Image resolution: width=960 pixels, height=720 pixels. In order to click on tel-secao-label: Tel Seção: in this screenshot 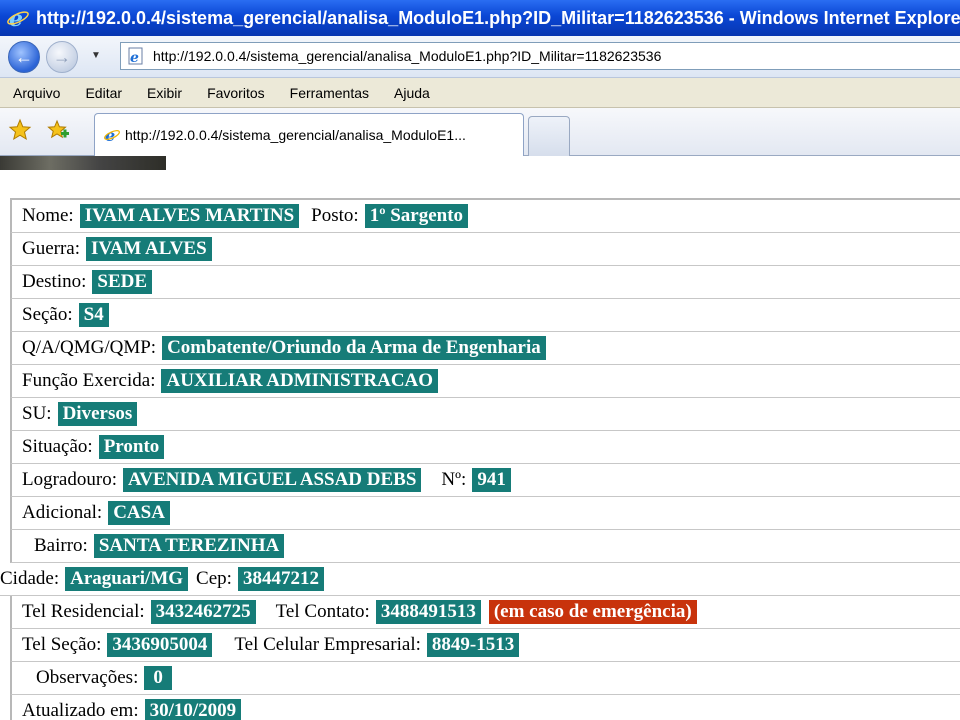, I will do `click(62, 644)`.